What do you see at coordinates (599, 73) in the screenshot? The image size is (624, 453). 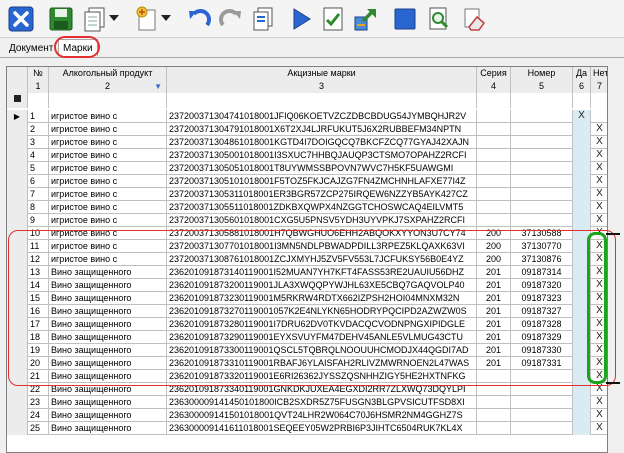 I see `header-net: Нет` at bounding box center [599, 73].